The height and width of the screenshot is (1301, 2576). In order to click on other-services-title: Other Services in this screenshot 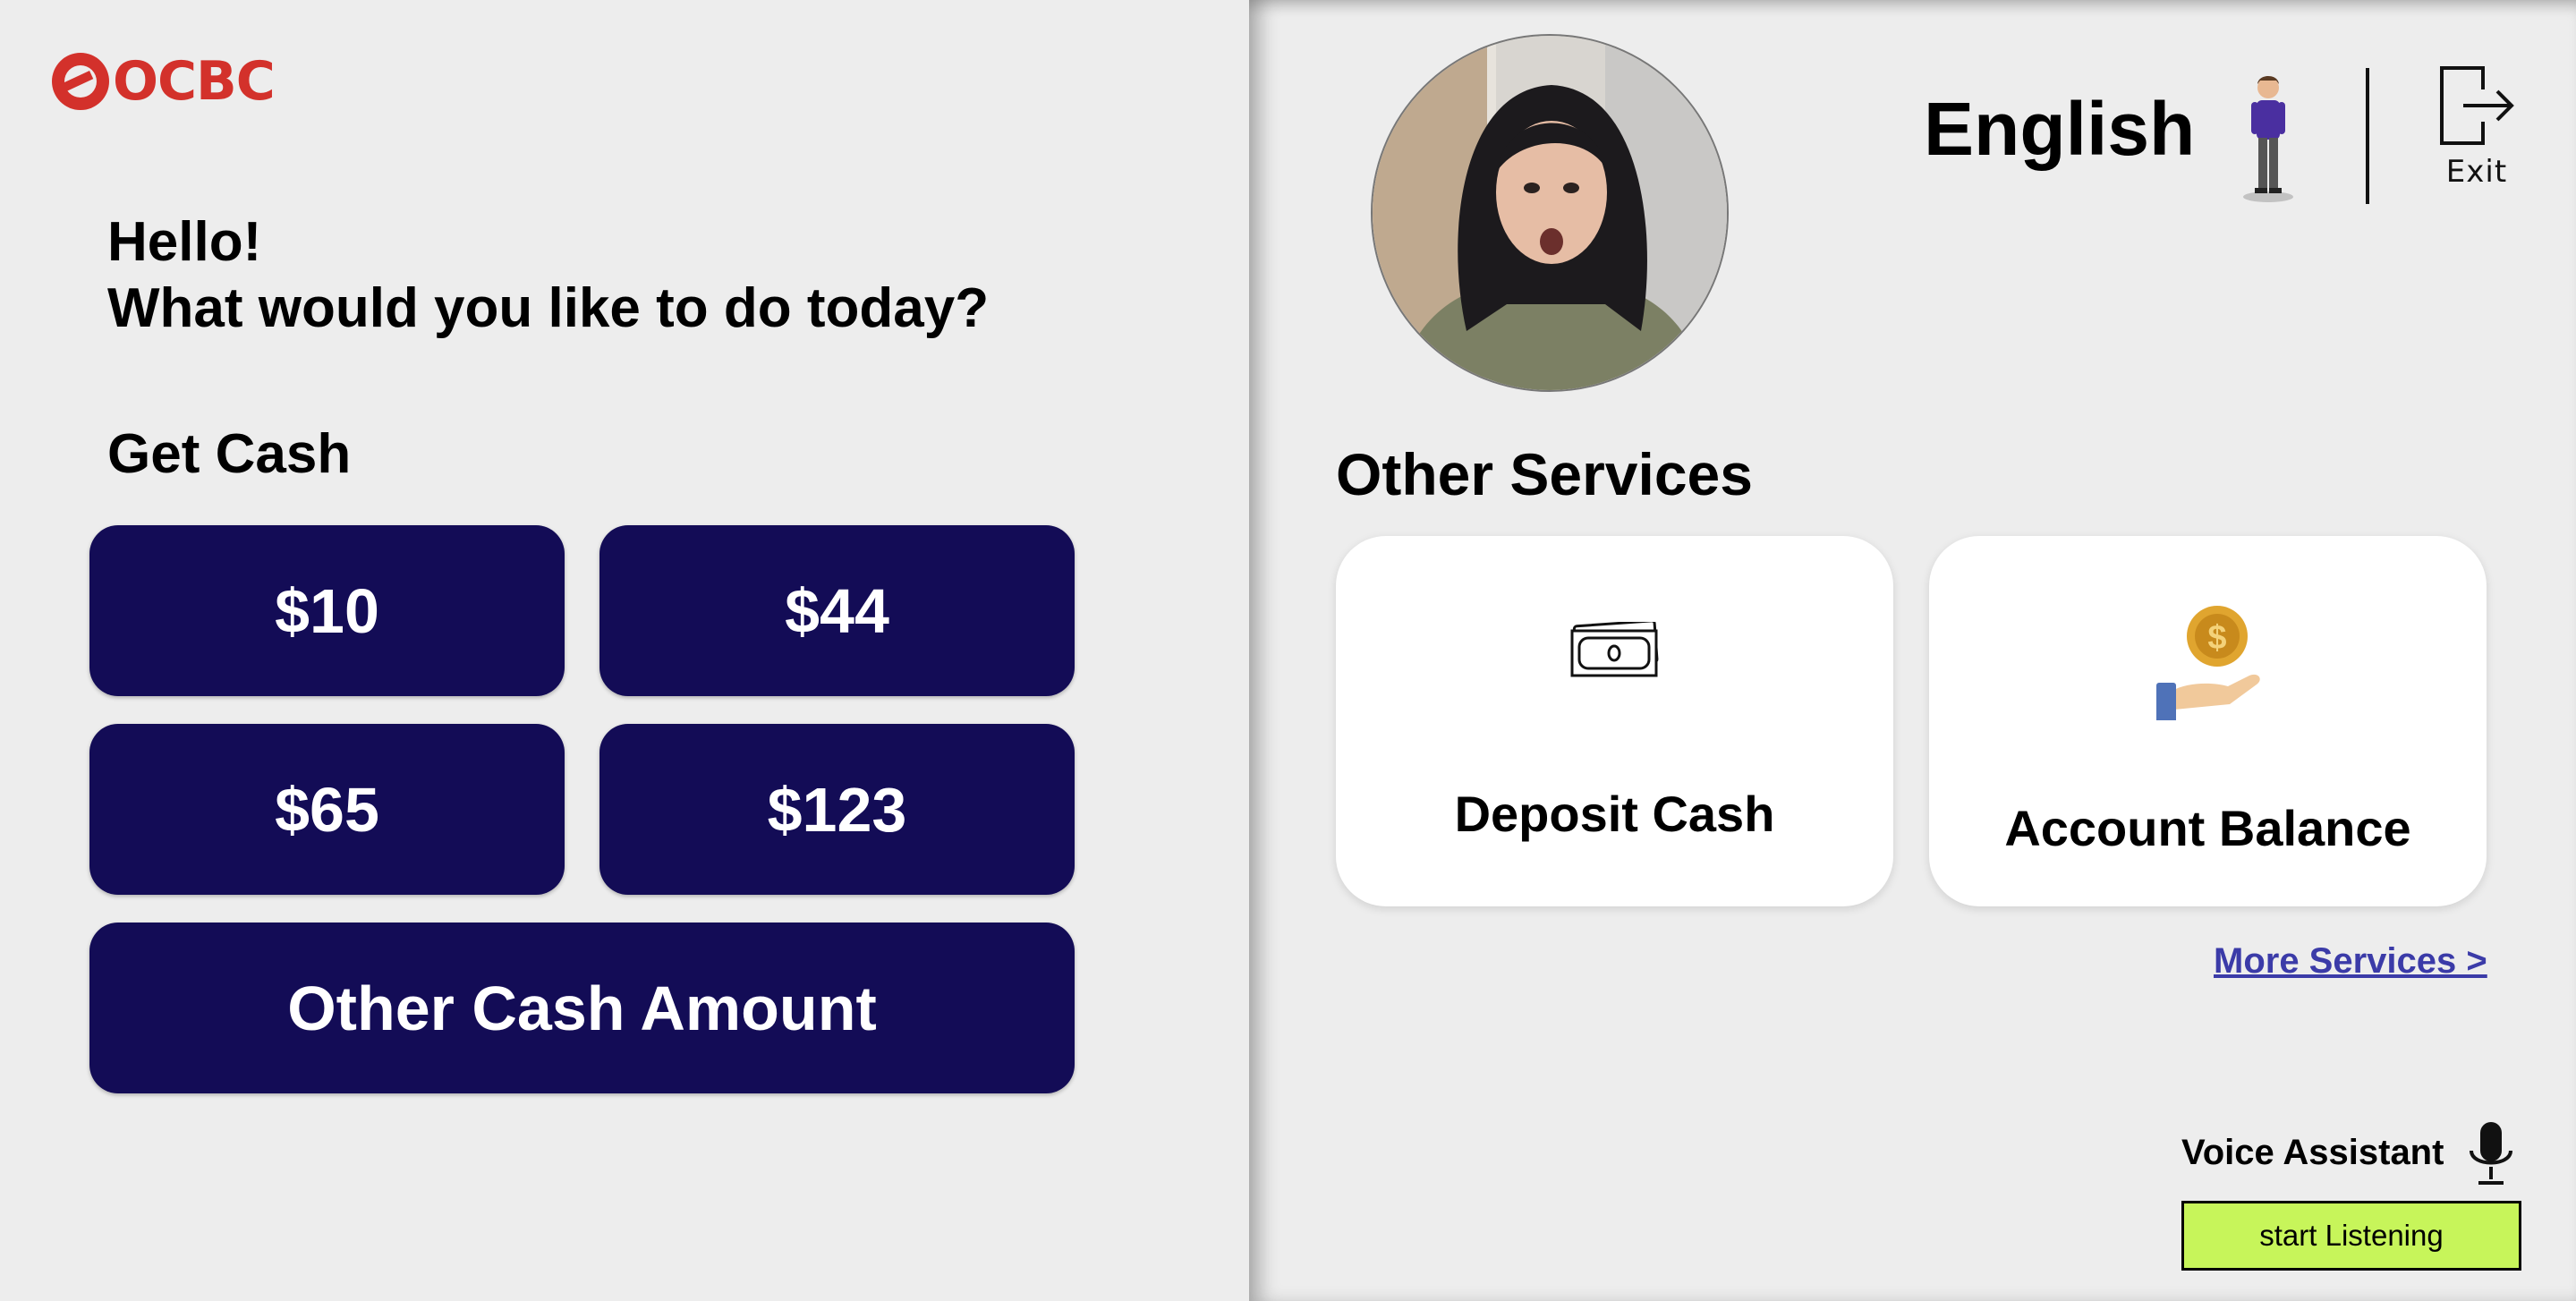, I will do `click(1544, 474)`.